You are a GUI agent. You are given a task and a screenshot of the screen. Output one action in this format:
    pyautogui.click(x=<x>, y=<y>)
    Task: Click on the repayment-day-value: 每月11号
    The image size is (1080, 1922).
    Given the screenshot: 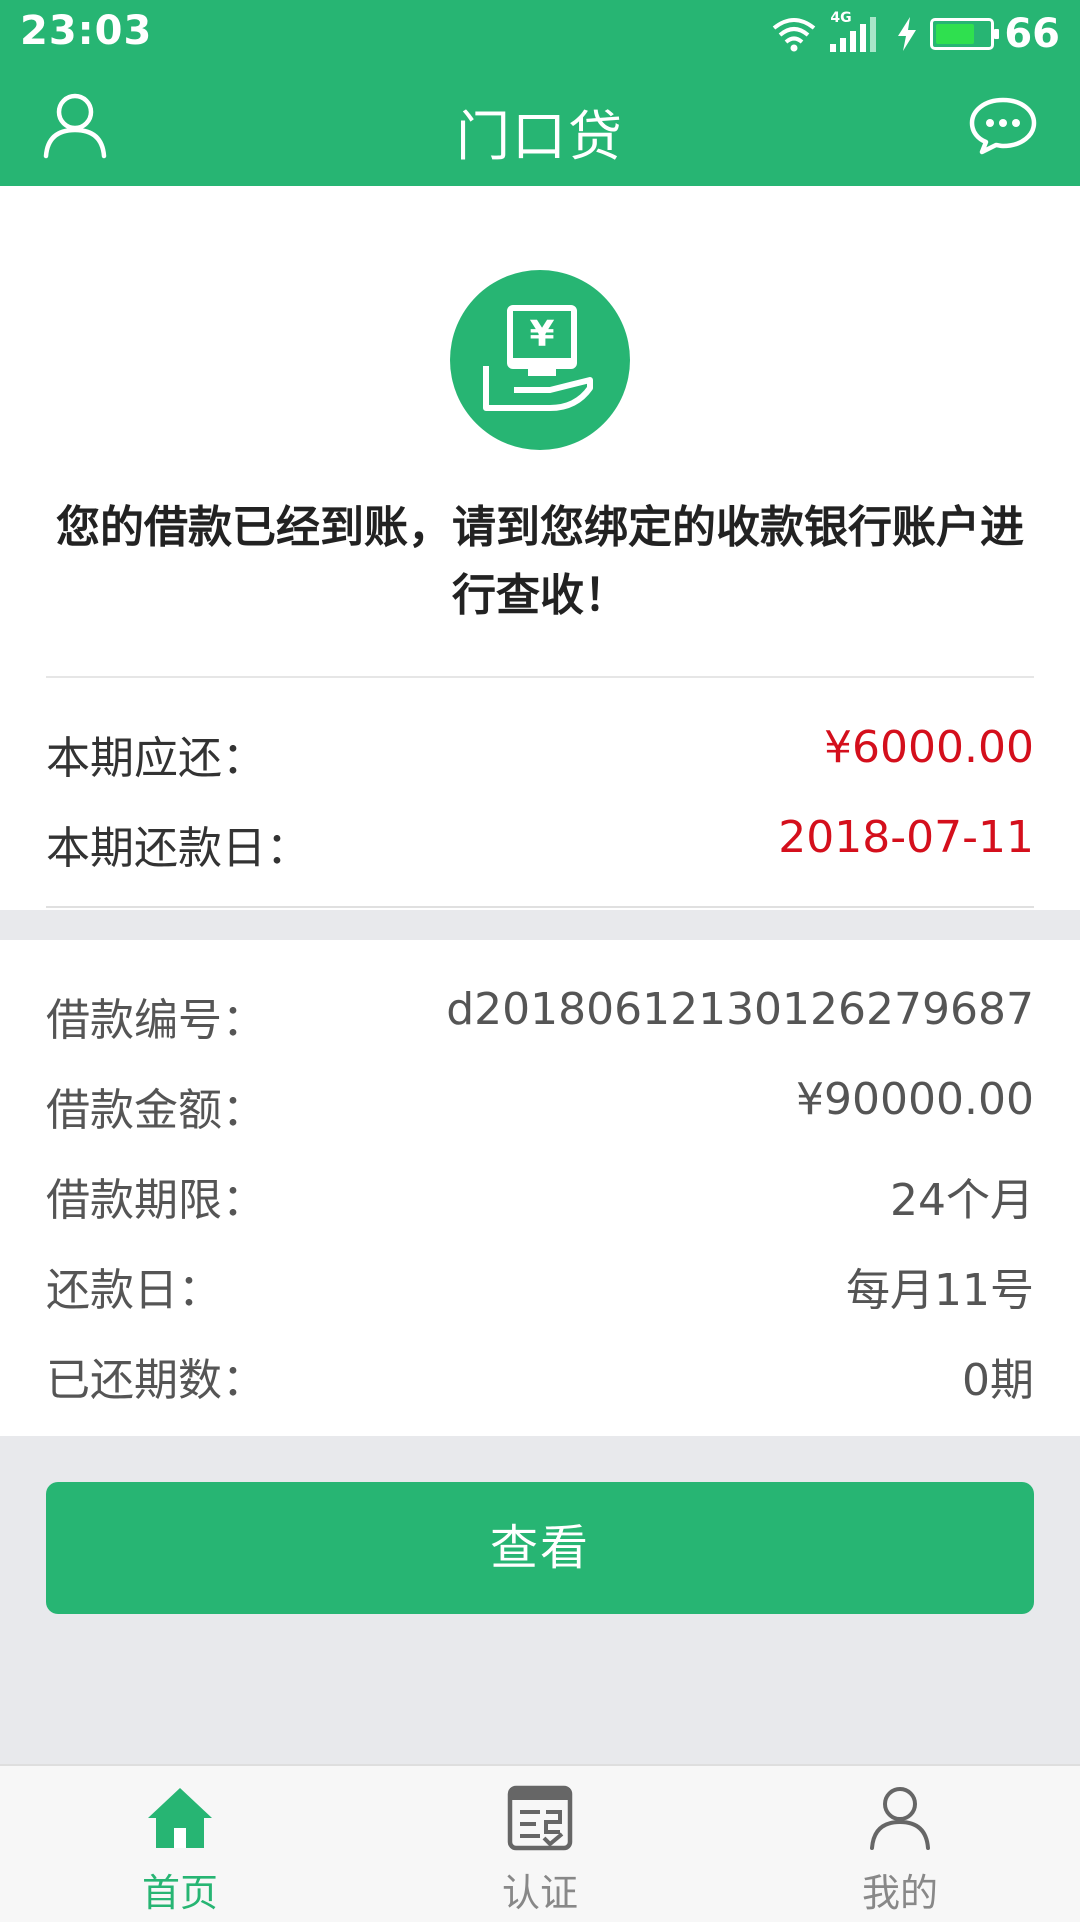 What is the action you would take?
    pyautogui.click(x=940, y=1290)
    